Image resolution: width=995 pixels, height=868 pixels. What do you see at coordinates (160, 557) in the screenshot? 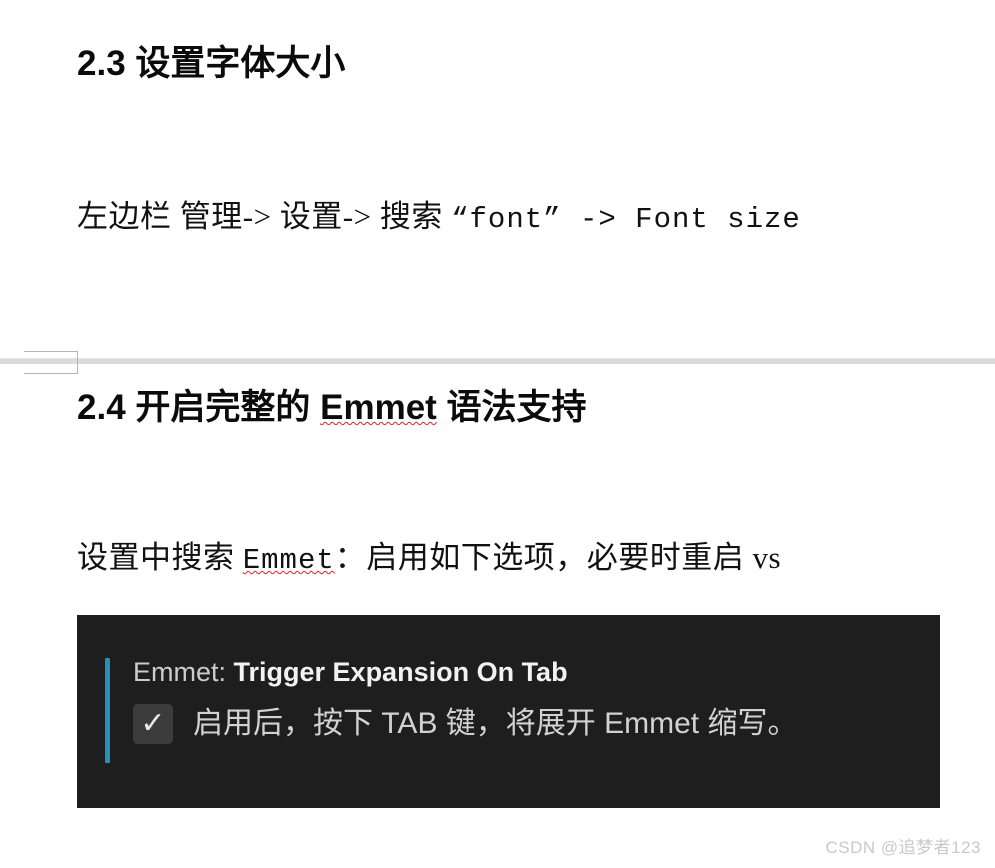
I see `paragraph-lead-text-2: 设置中搜索` at bounding box center [160, 557].